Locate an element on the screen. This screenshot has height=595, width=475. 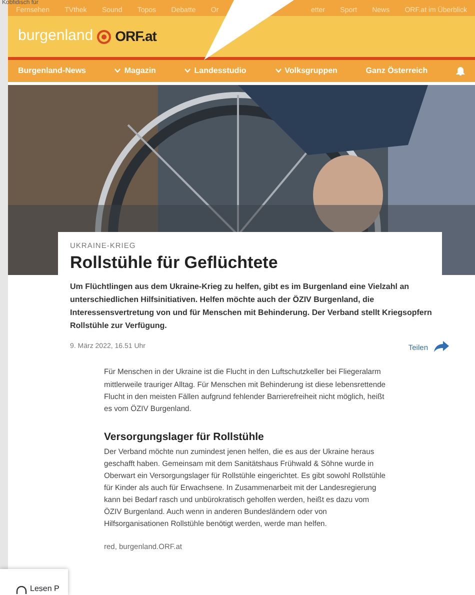
article-lead: Um Flüchtlingen aus dem Ukraine-Krieg zu helfen, gibt es im Burgenland eine Vielzahl an unterschiedlichen Hilfsinitiativen. Helfen möchte auch der ÖZIV Burgenland, die Interessensvertretung von und für Menschen mit Behinderung. Der Verband stellt Kriegsopfern Rollstühle zur Verfügung. is located at coordinates (251, 306).